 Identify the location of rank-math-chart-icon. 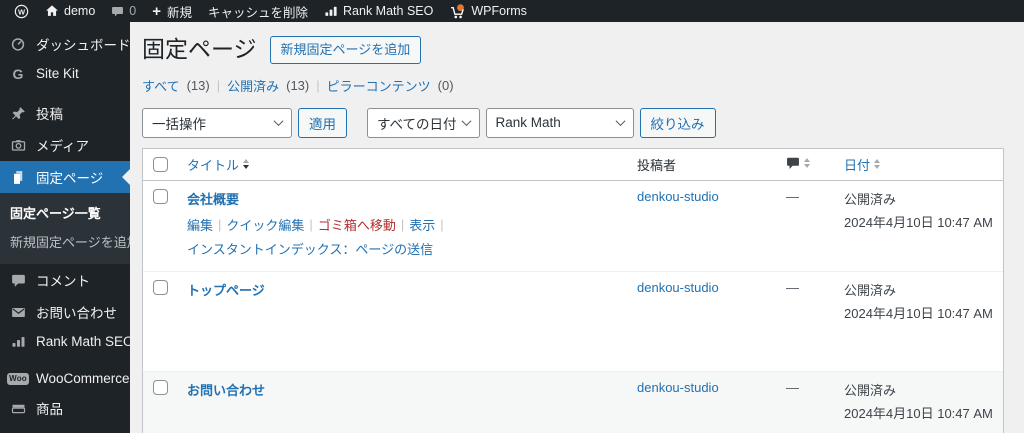
(331, 11).